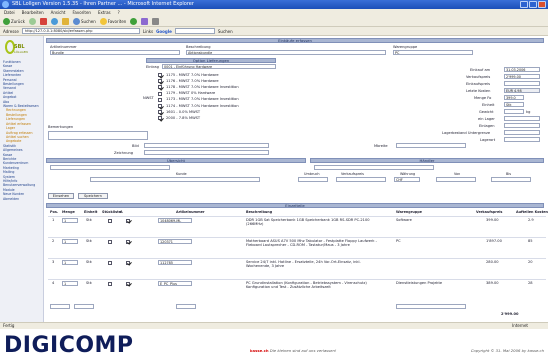  I want to click on new-pos-input, so click(60, 306).